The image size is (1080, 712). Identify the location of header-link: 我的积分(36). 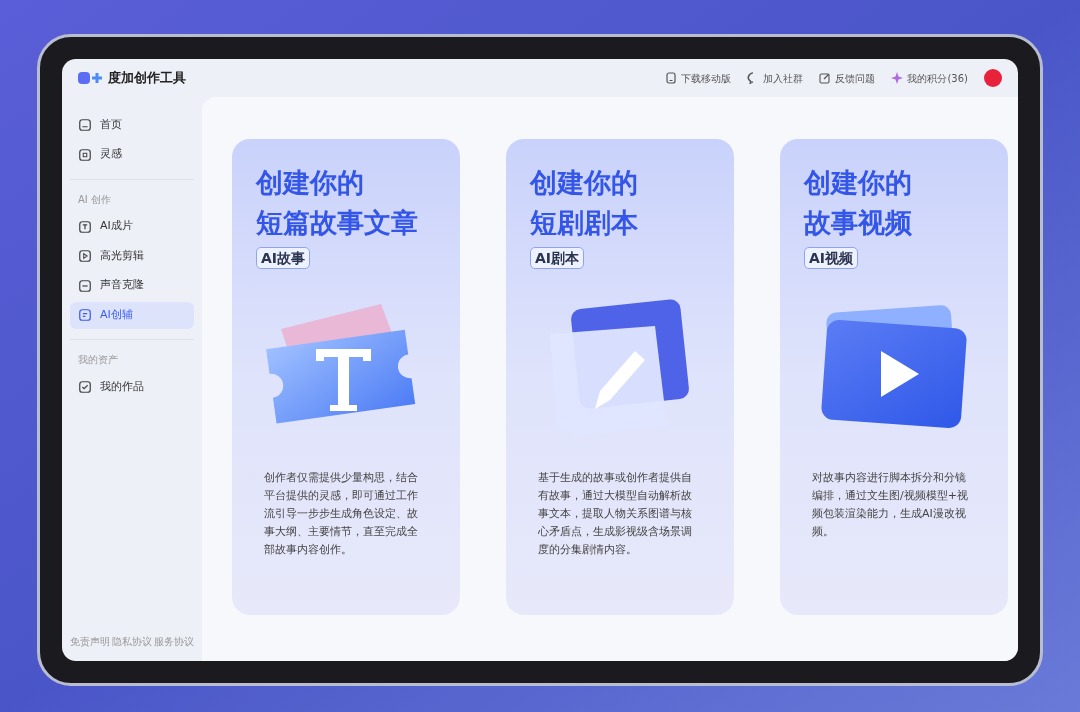
(929, 78).